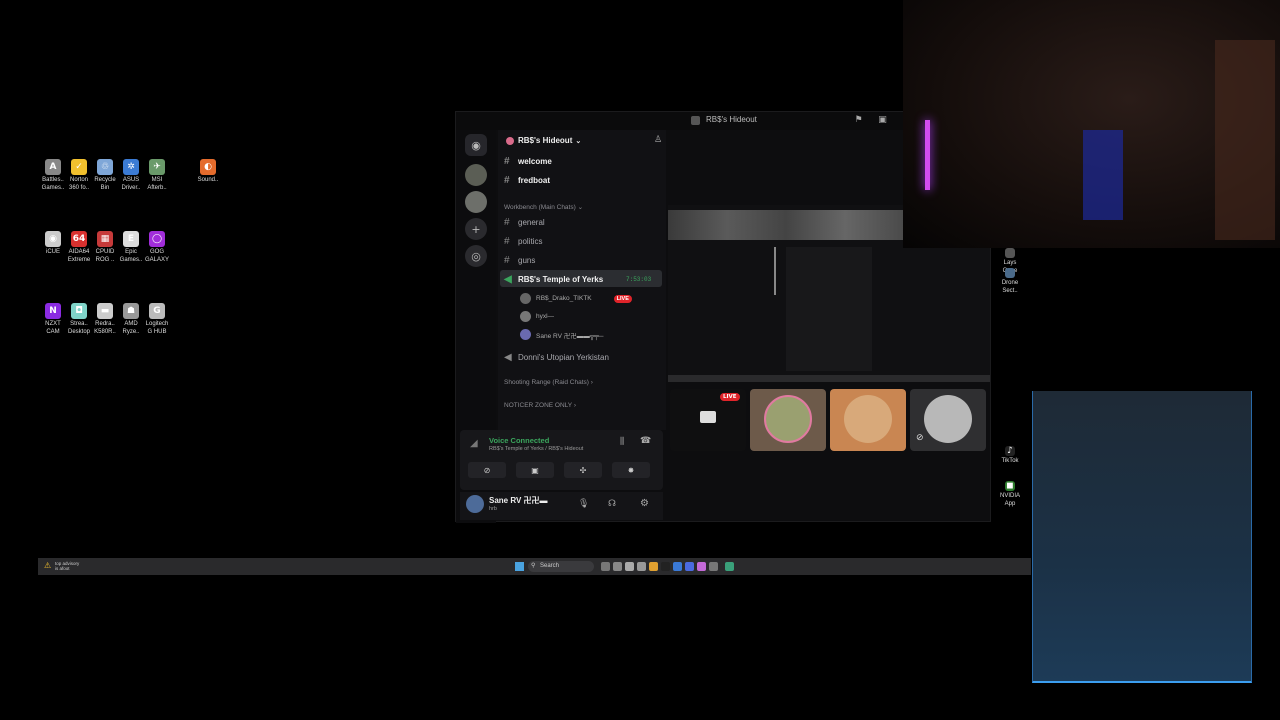  What do you see at coordinates (543, 207) in the screenshot?
I see `category-workbench: Workbench (Main Chats) ⌄` at bounding box center [543, 207].